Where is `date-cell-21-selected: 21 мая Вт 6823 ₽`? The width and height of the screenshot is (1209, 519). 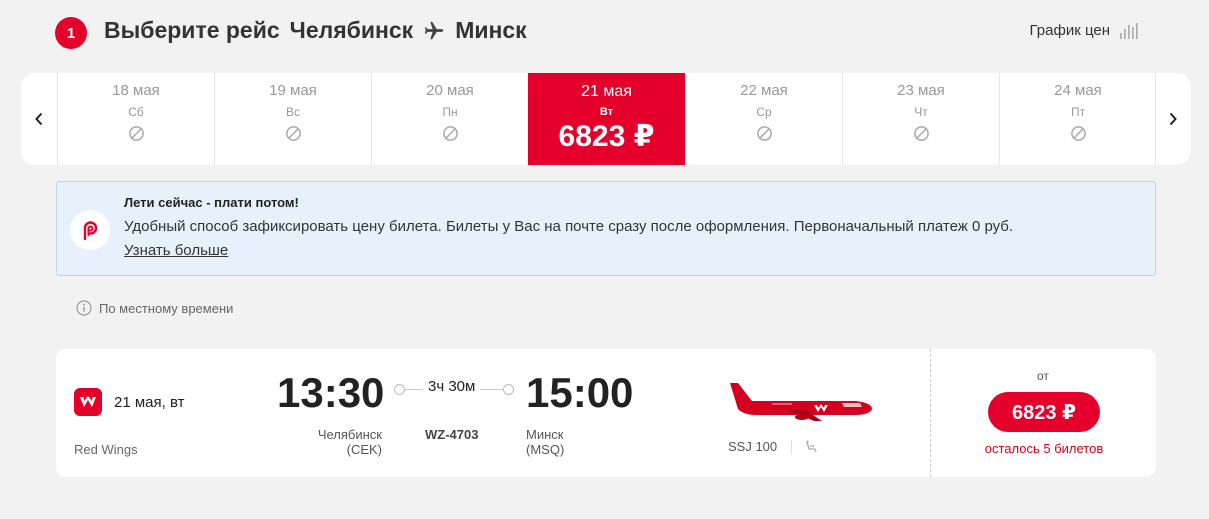 date-cell-21-selected: 21 мая Вт 6823 ₽ is located at coordinates (606, 119).